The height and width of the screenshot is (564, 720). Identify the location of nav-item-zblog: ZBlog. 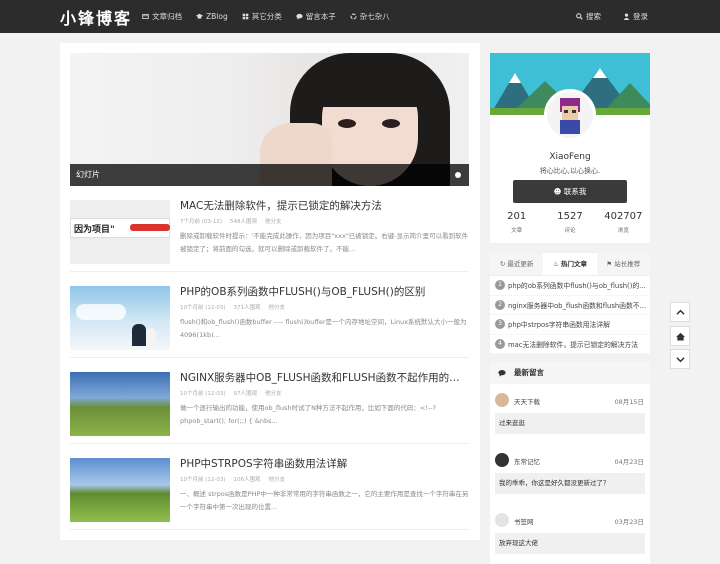
(212, 16).